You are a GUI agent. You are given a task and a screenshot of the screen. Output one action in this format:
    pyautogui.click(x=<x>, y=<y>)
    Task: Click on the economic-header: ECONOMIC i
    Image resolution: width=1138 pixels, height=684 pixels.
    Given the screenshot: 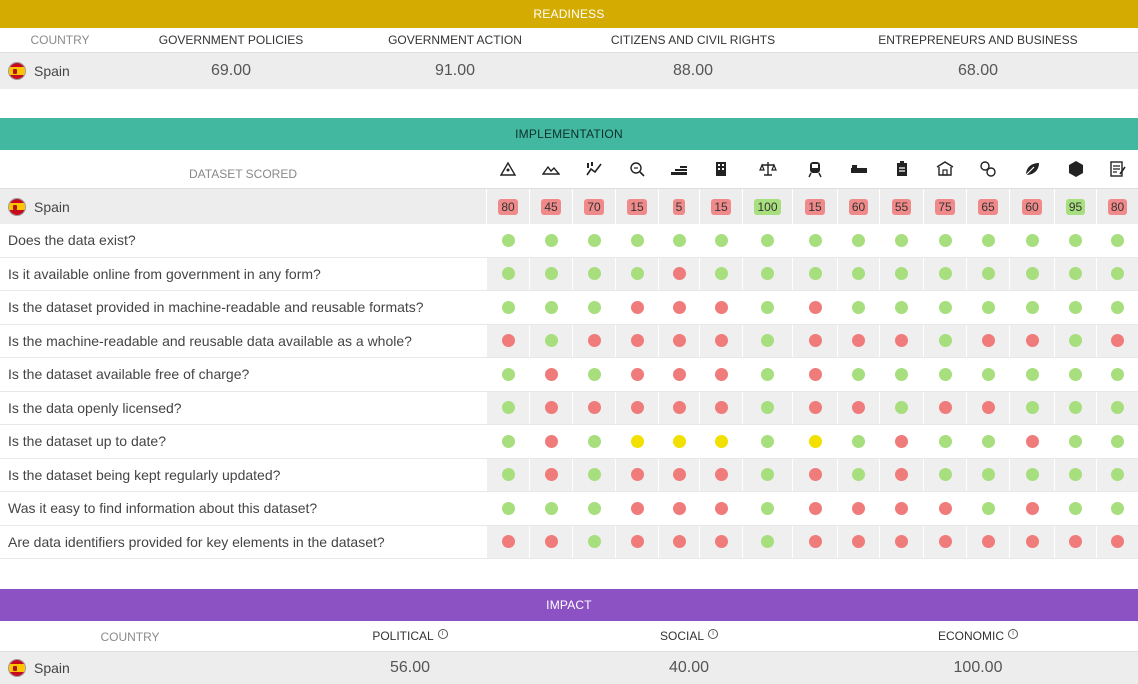 What is the action you would take?
    pyautogui.click(x=978, y=636)
    